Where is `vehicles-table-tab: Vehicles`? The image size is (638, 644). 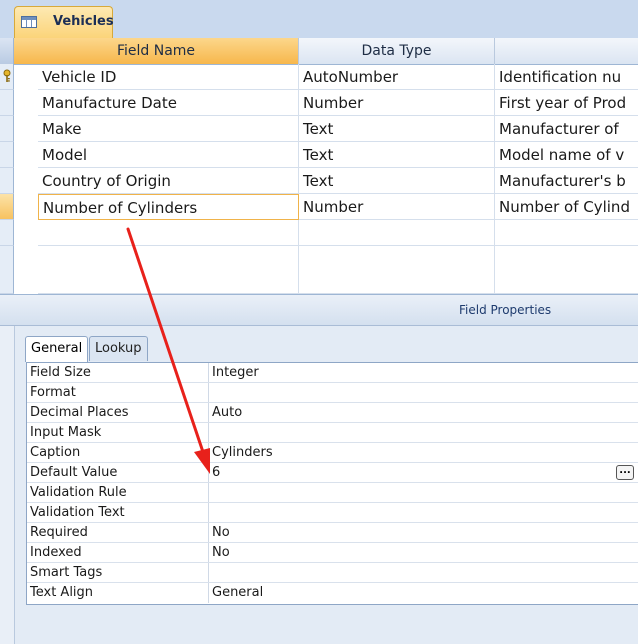 vehicles-table-tab: Vehicles is located at coordinates (64, 22).